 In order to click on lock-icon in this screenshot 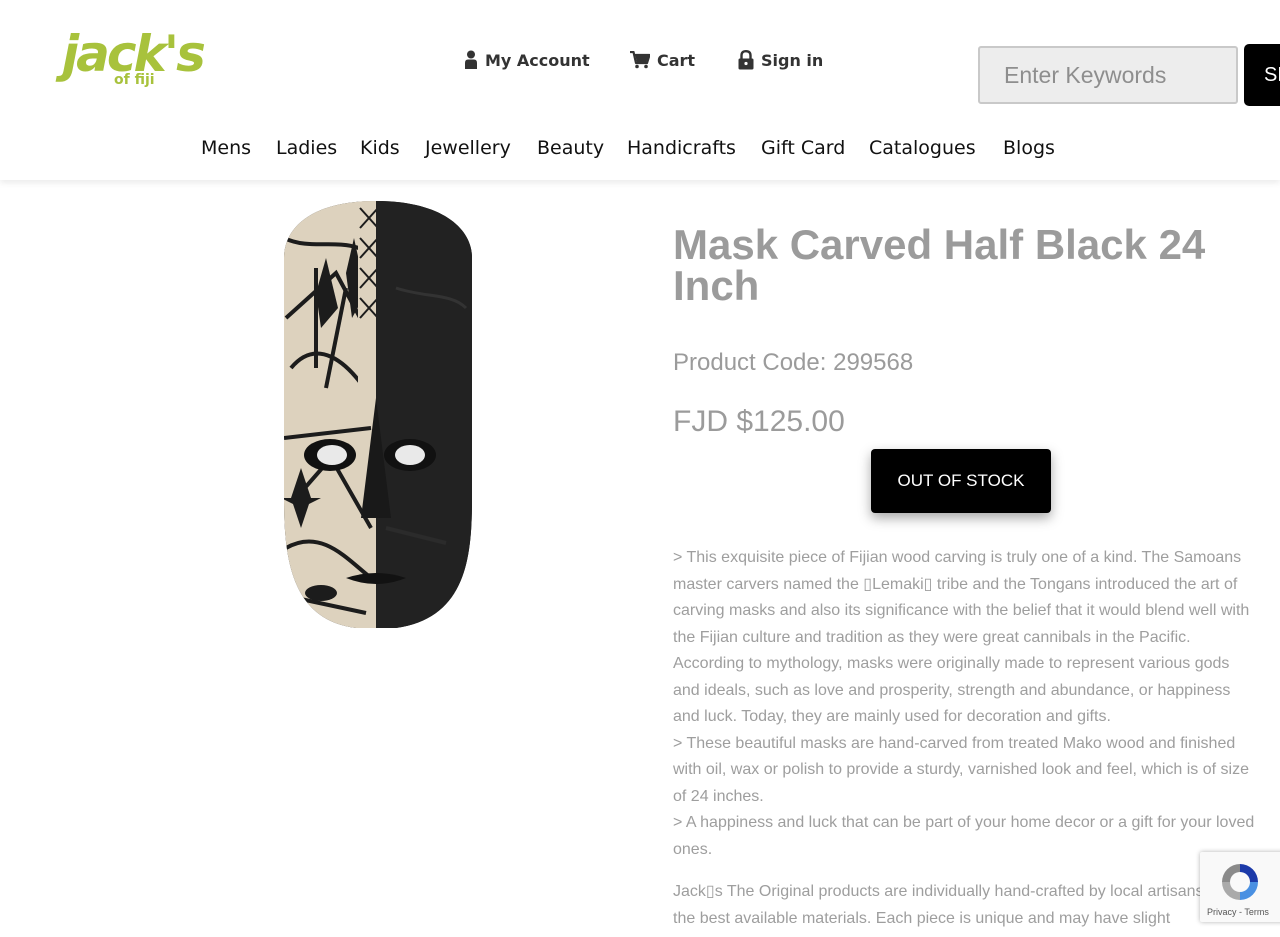, I will do `click(746, 60)`.